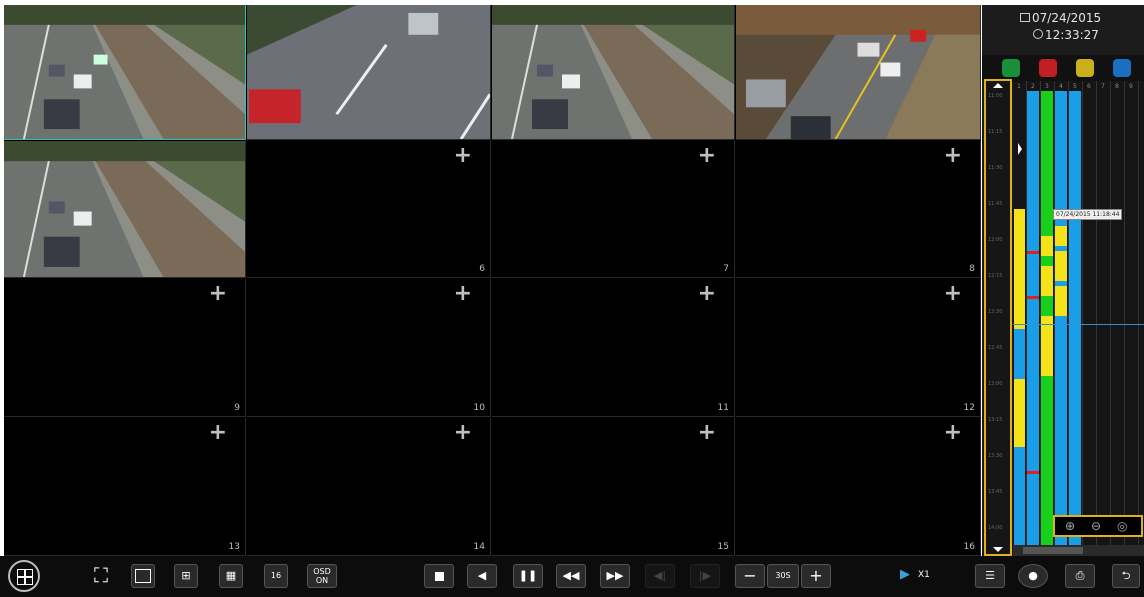  I want to click on channel-tile-6: + 6, so click(369, 209).